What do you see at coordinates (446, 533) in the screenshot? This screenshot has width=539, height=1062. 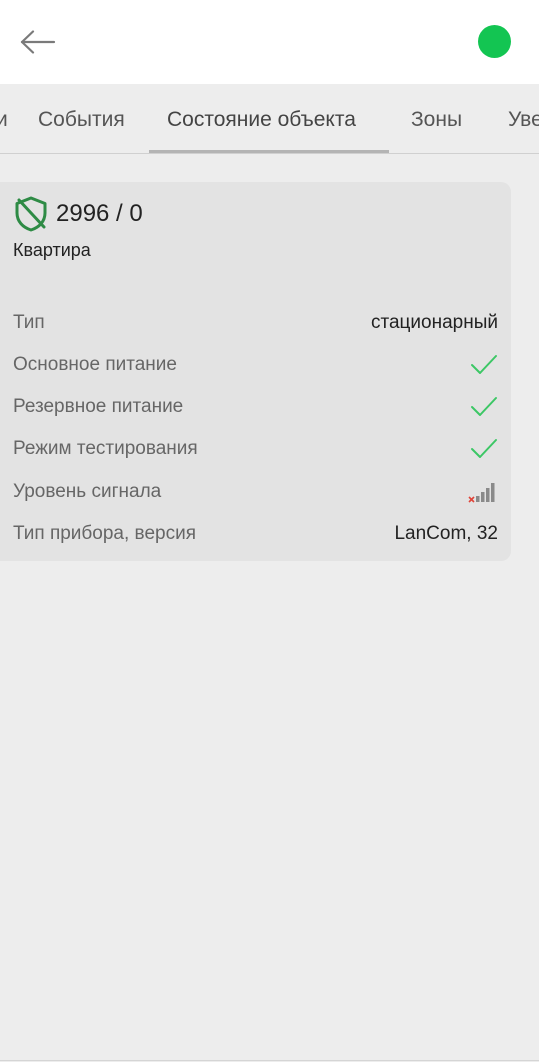 I see `row-device-type-value: LanCom, 32` at bounding box center [446, 533].